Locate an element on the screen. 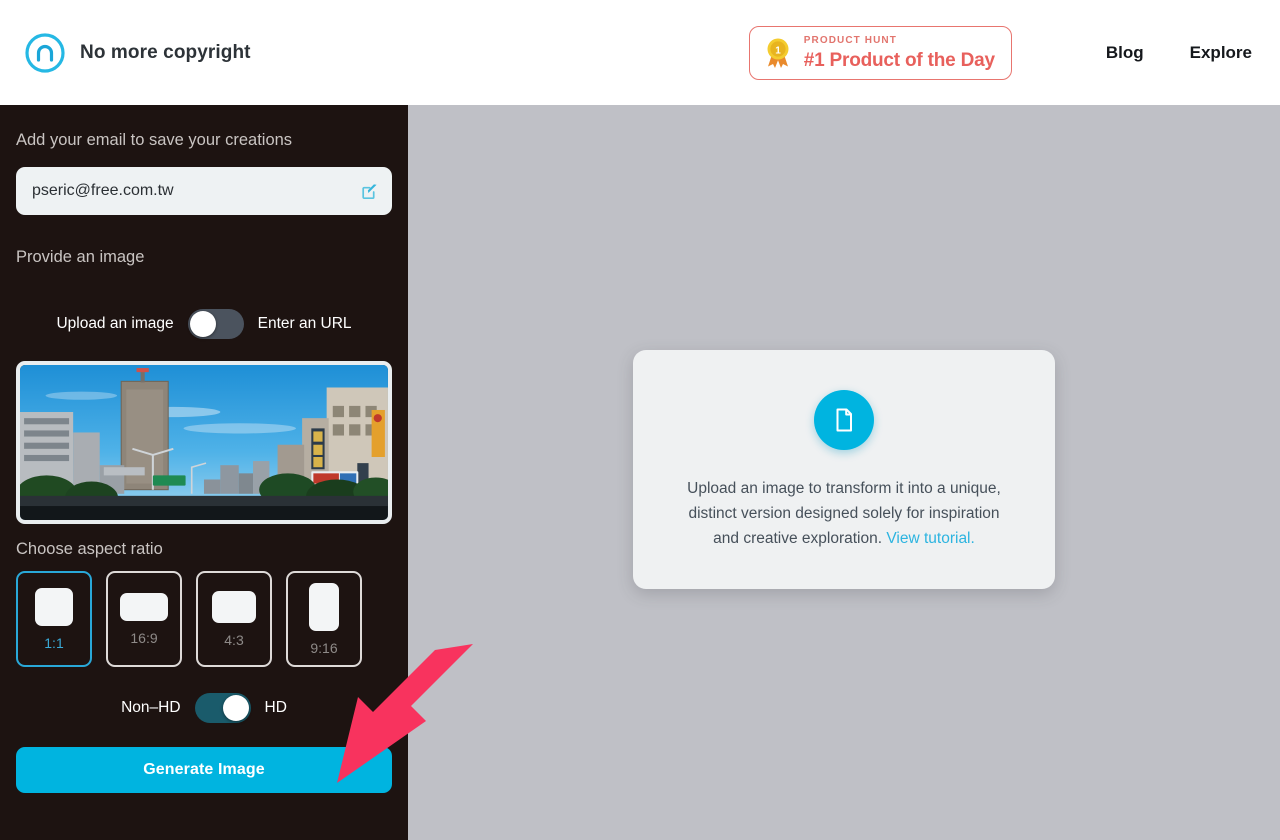 The height and width of the screenshot is (840, 1280). brand-name: No more copyright is located at coordinates (165, 52).